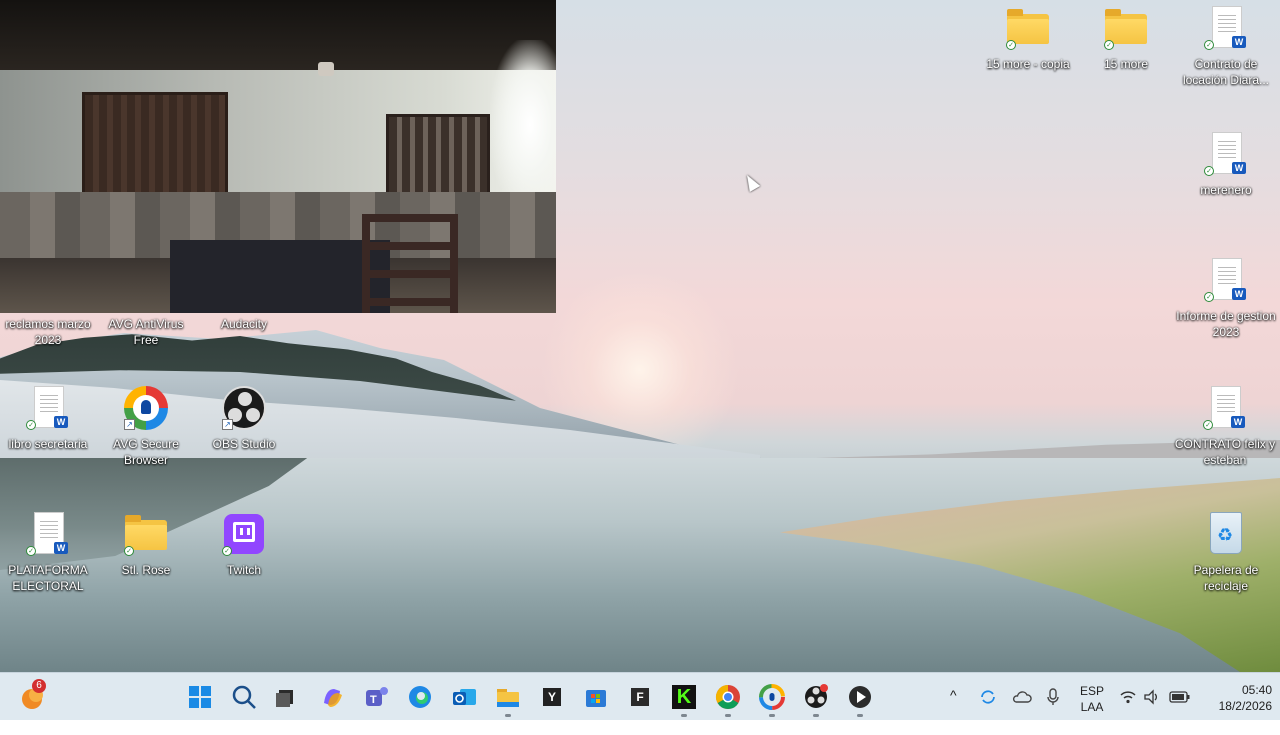  I want to click on desktop-icon-plataforma-electoral: W ✓ PLATAFORMA ELECTORAL, so click(48, 553).